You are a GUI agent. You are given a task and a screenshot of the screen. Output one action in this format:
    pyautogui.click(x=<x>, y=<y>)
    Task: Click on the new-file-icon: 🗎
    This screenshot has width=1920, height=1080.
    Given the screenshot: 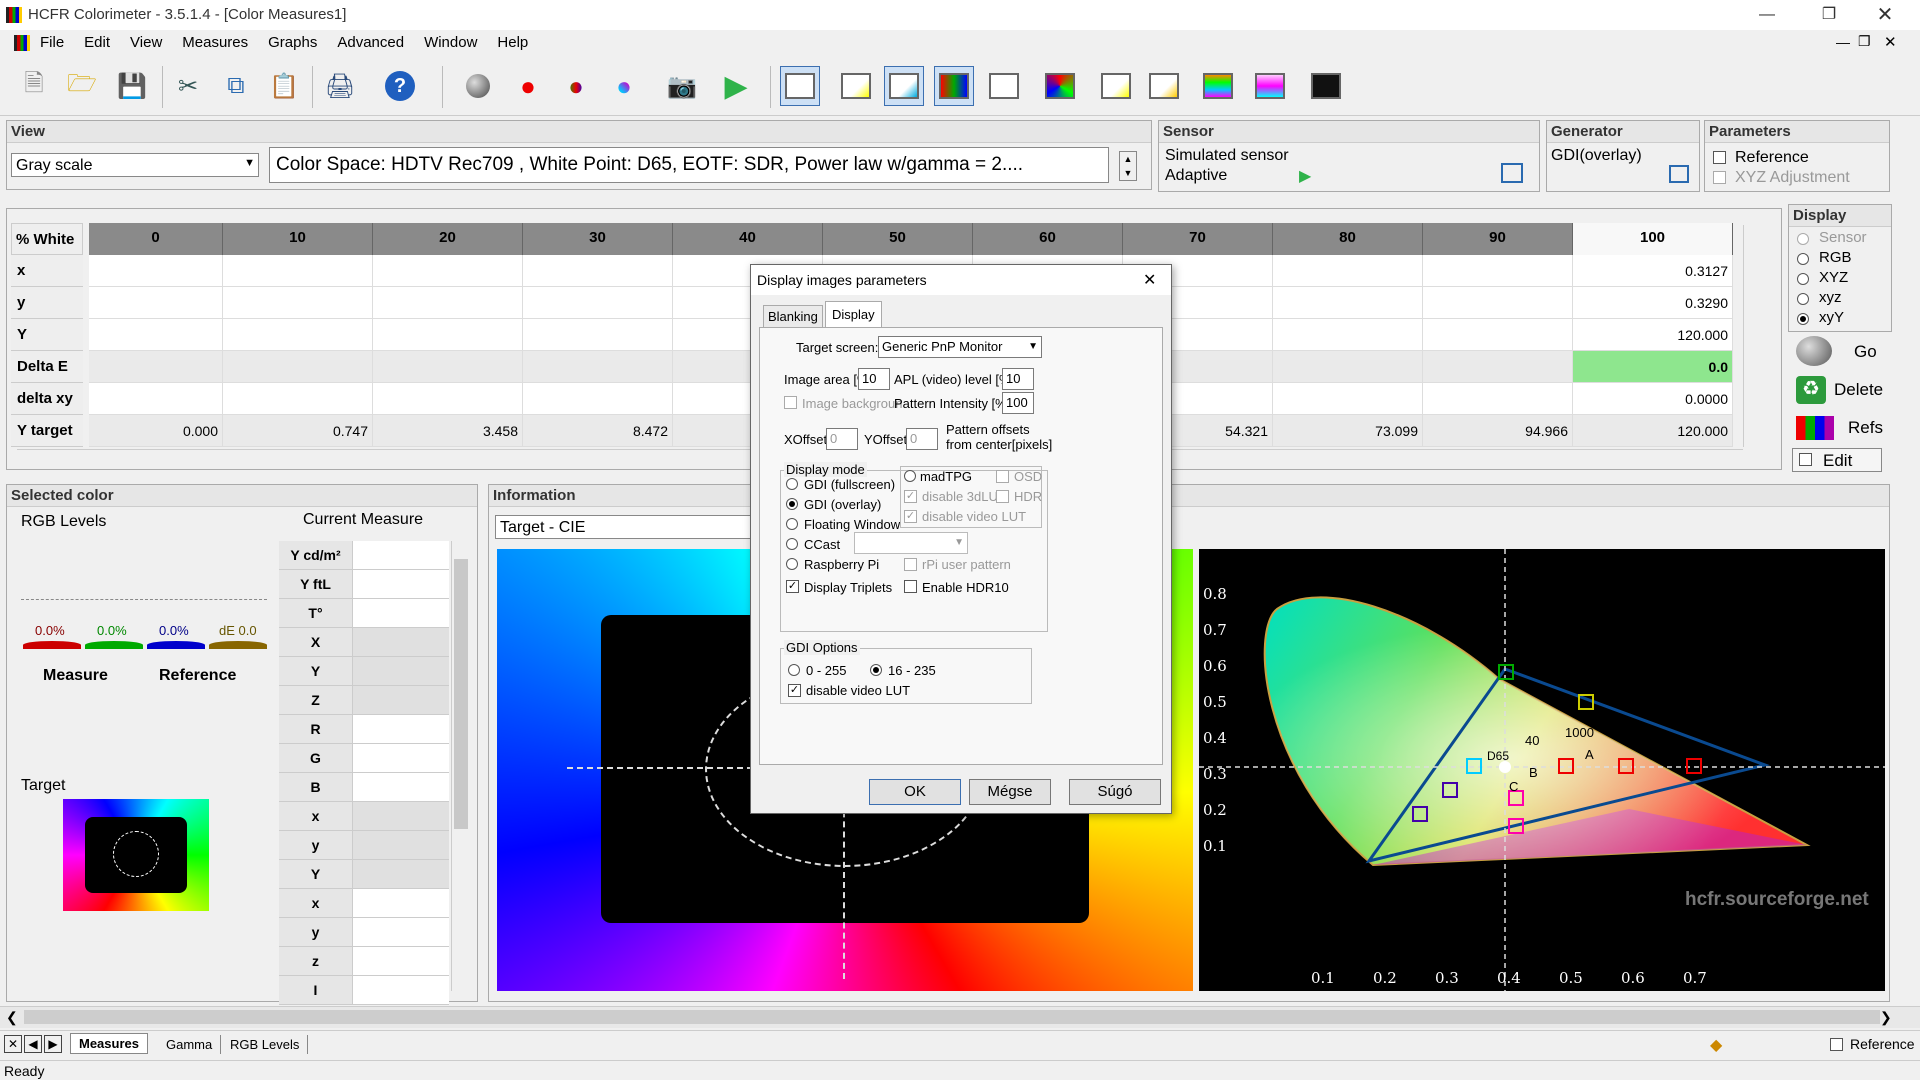 What is the action you would take?
    pyautogui.click(x=34, y=86)
    